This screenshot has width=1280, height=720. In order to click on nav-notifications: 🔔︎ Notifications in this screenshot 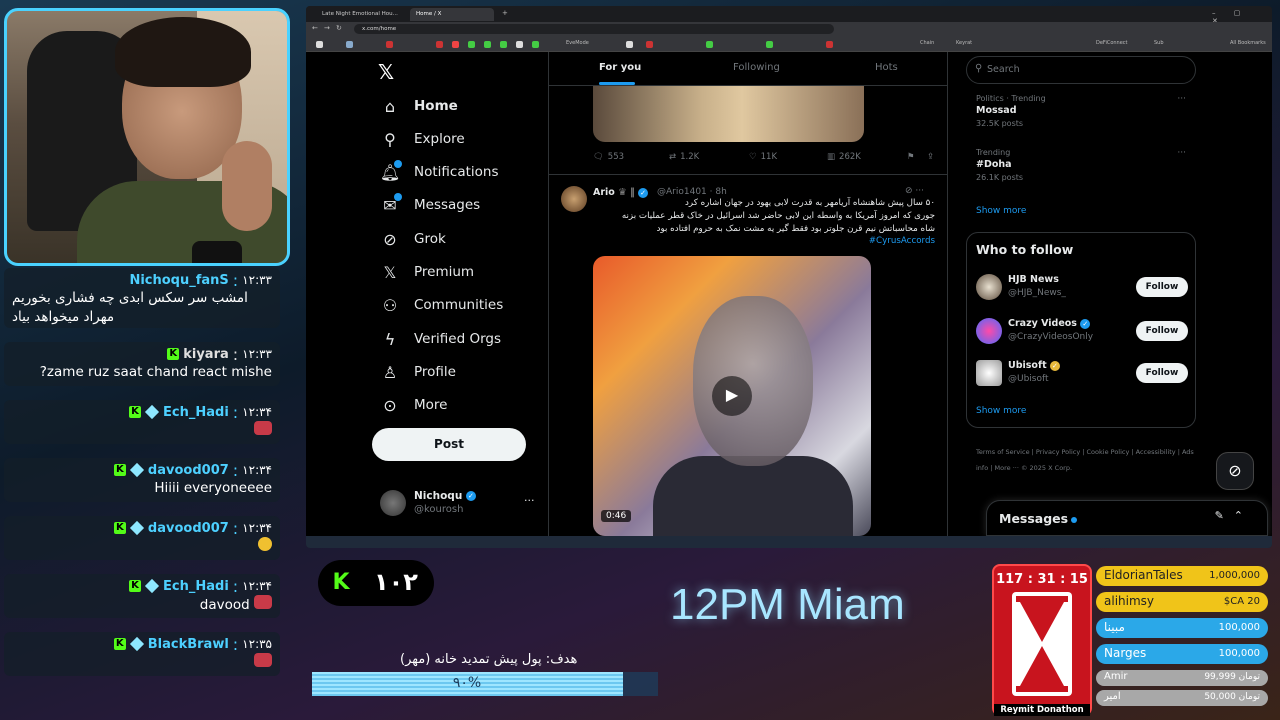, I will do `click(439, 172)`.